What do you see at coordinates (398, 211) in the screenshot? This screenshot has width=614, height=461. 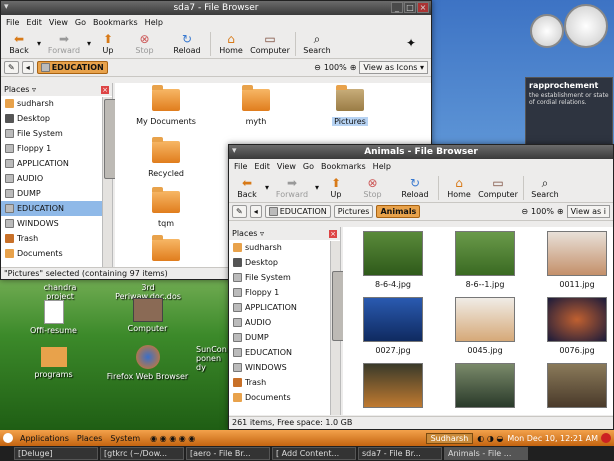 I see `path-crumb-animals: Animals` at bounding box center [398, 211].